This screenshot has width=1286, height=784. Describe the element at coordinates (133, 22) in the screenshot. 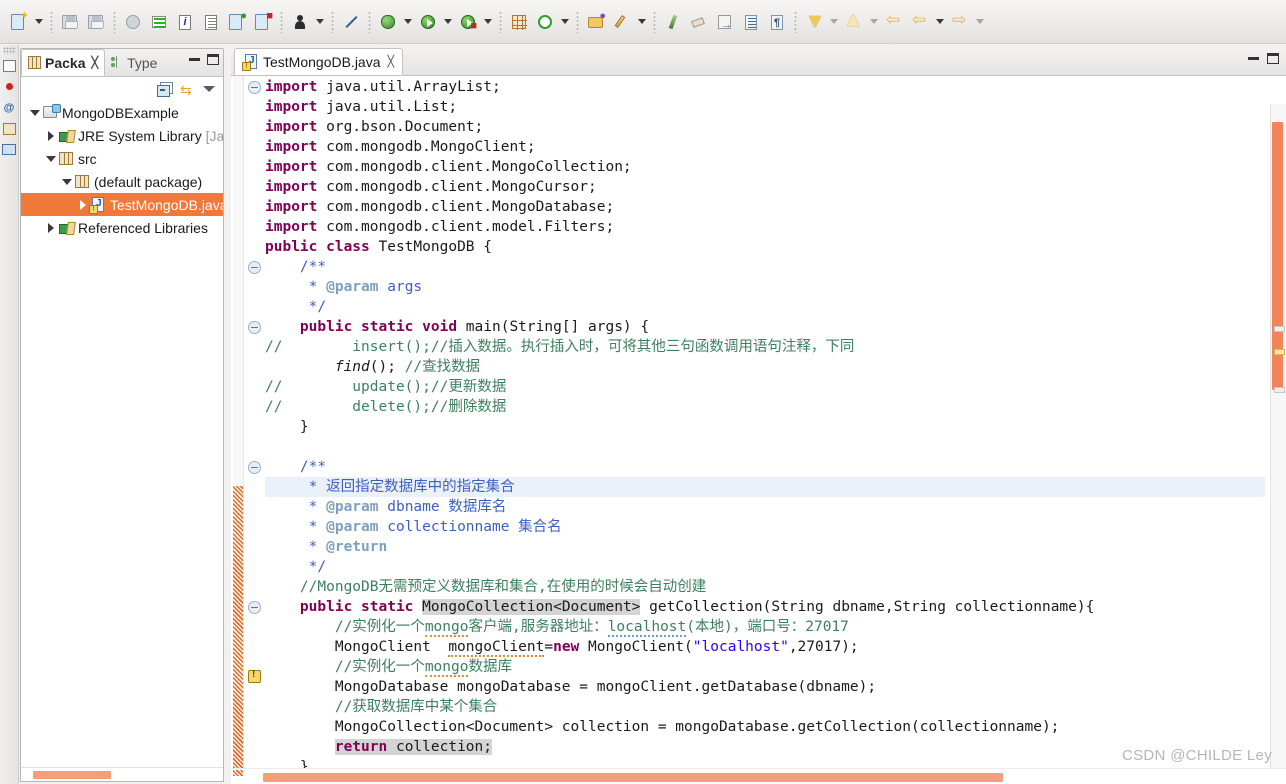

I see `refresh-button` at that location.